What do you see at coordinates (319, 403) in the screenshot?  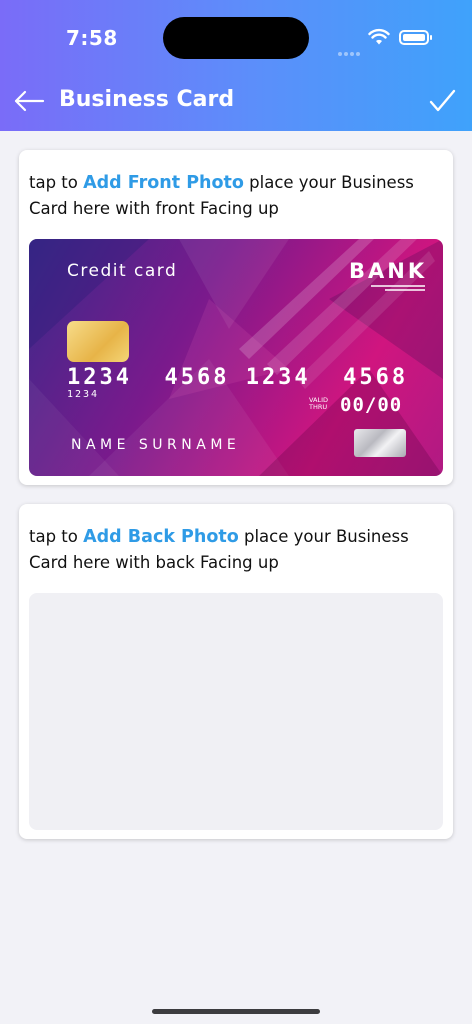 I see `card-valid-thru-label: VALID THRU` at bounding box center [319, 403].